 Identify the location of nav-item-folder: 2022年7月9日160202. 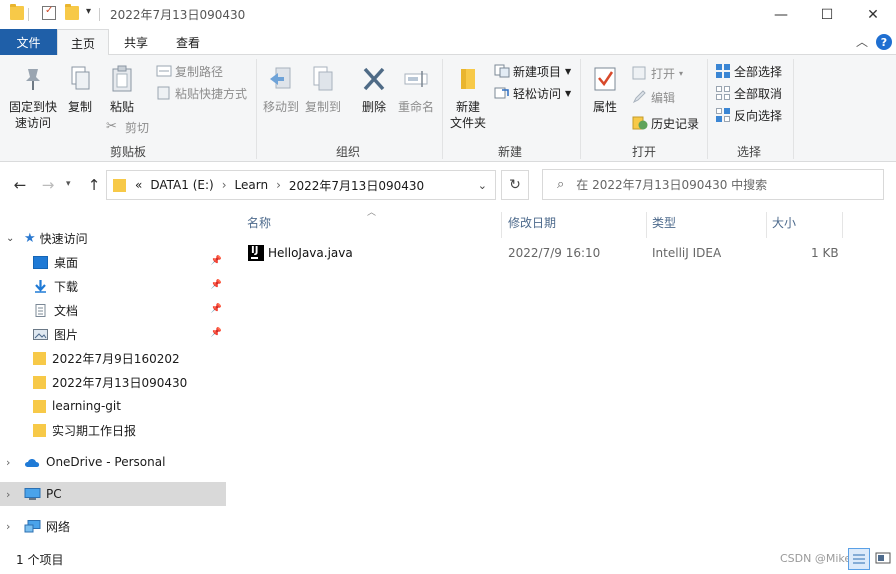
(113, 358).